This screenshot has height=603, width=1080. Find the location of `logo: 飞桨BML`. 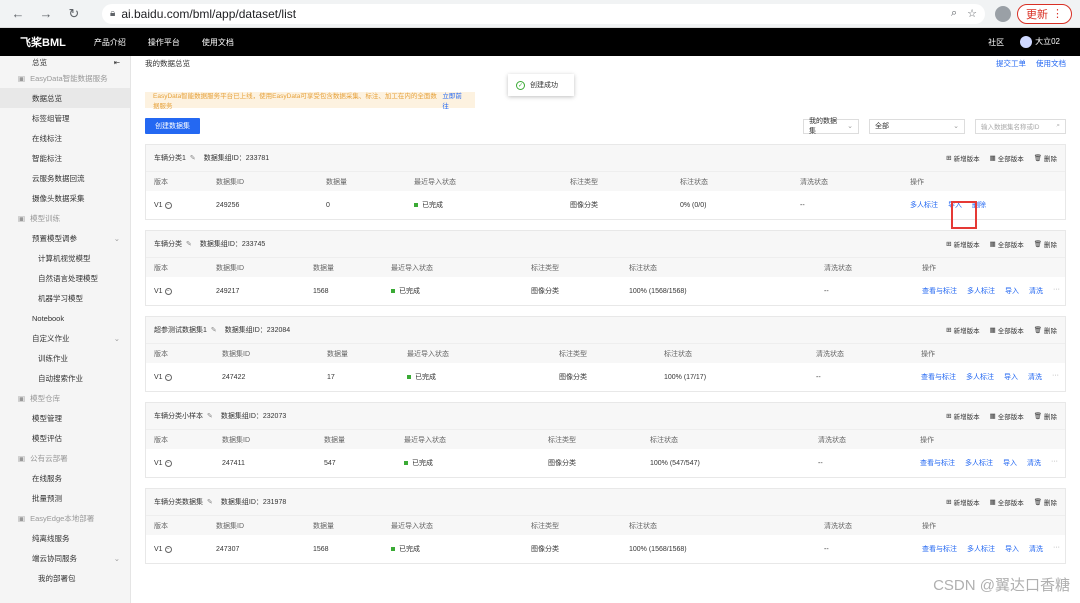

logo: 飞桨BML is located at coordinates (43, 42).